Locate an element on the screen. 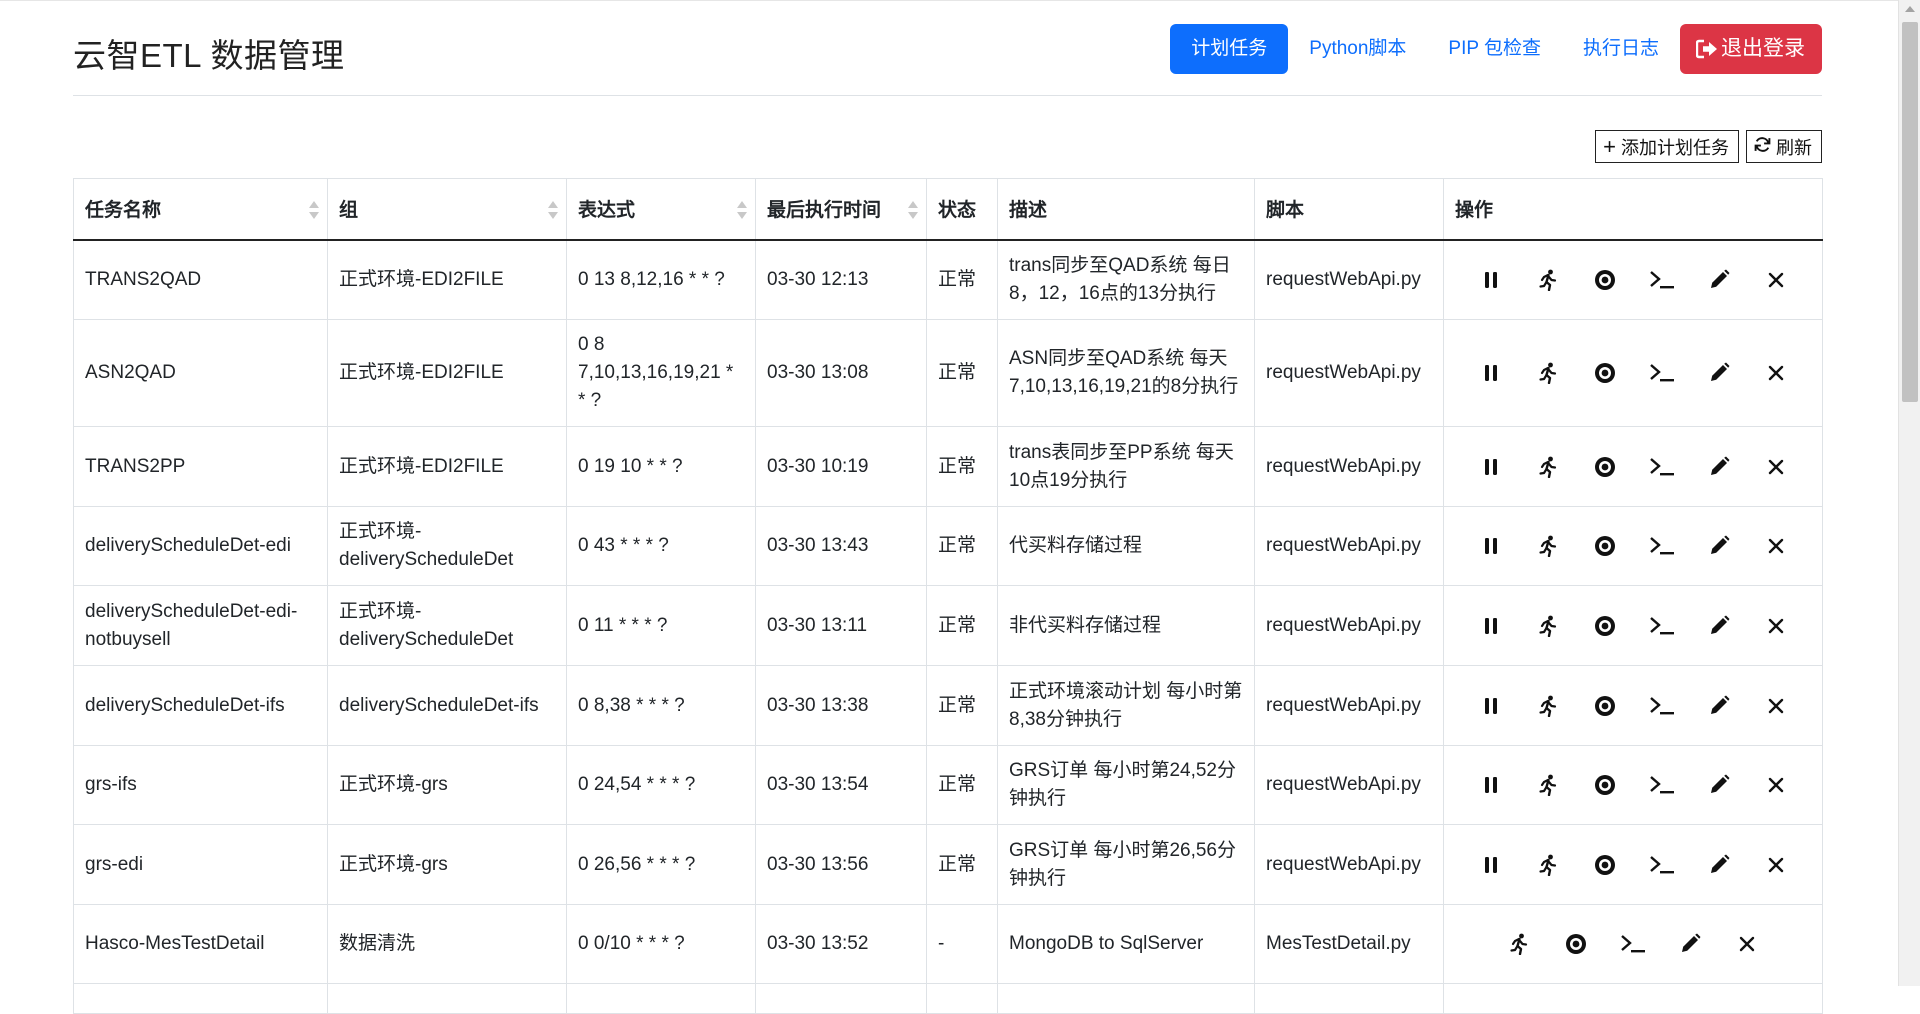  col-header-label: 组 is located at coordinates (349, 211).